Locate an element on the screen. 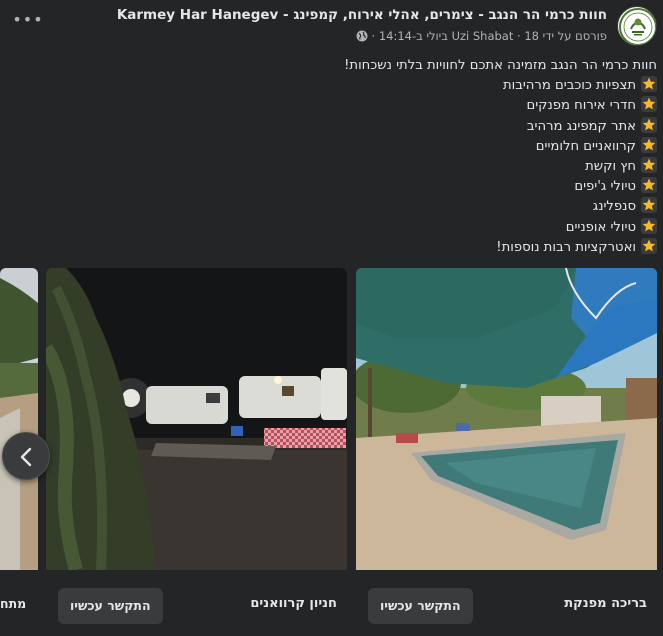 The image size is (663, 636). post-list-item: ואטרקציות רבות נוספות! is located at coordinates (334, 247).